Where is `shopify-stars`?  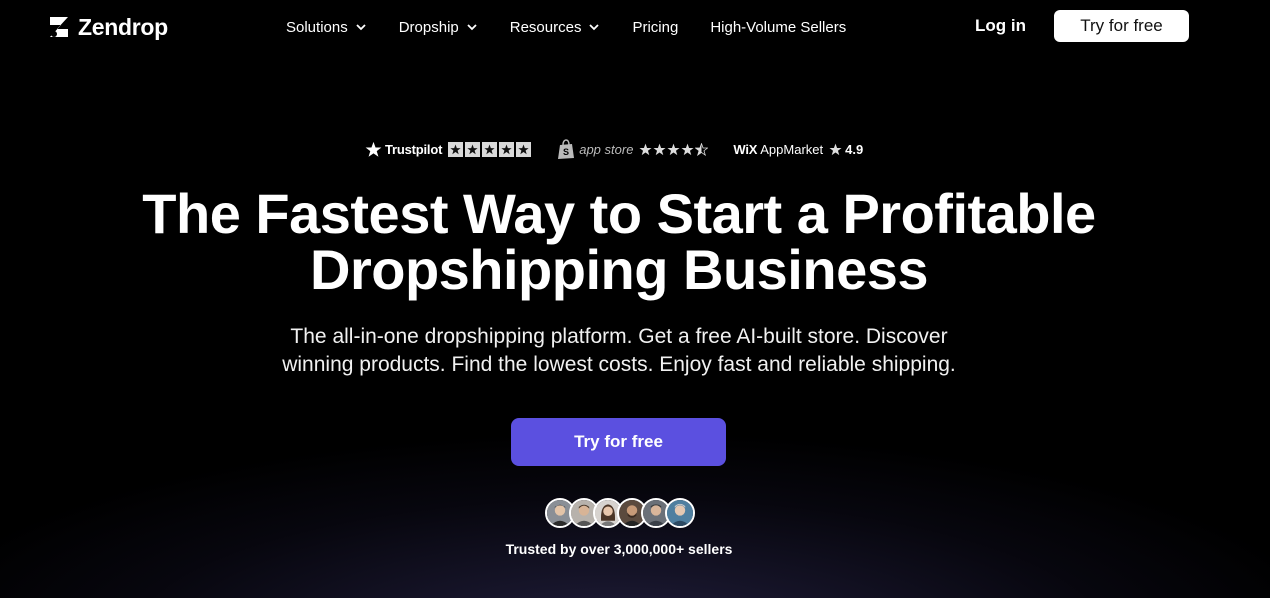
shopify-stars is located at coordinates (674, 149).